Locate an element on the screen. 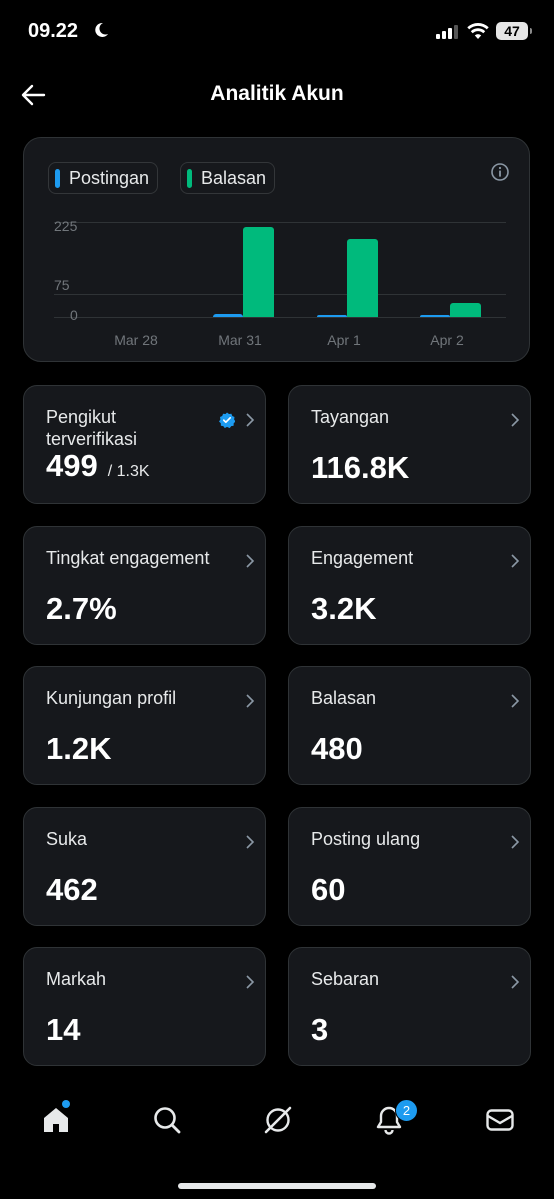 This screenshot has height=1199, width=554. stat-value: 3.2K is located at coordinates (344, 608).